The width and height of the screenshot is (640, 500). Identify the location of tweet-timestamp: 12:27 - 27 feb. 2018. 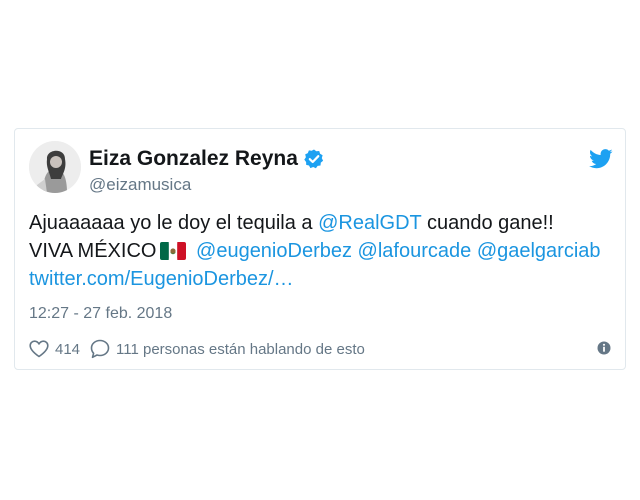
(100, 314).